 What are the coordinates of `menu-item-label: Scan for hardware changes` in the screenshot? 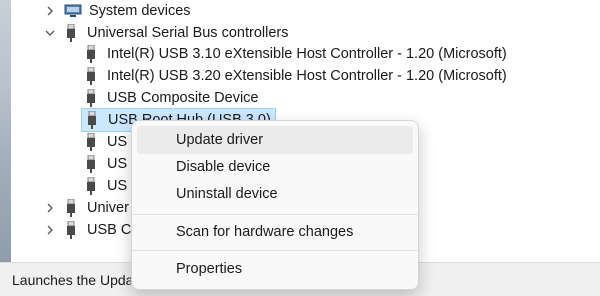 It's located at (265, 232).